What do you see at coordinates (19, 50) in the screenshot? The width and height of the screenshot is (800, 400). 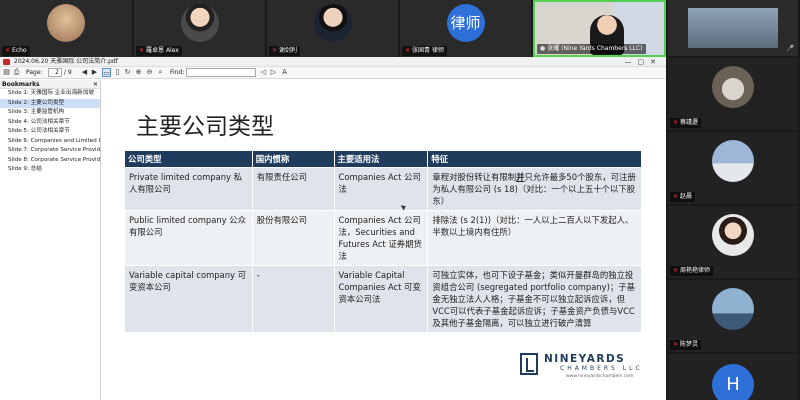 I see `participant-name: Echo` at bounding box center [19, 50].